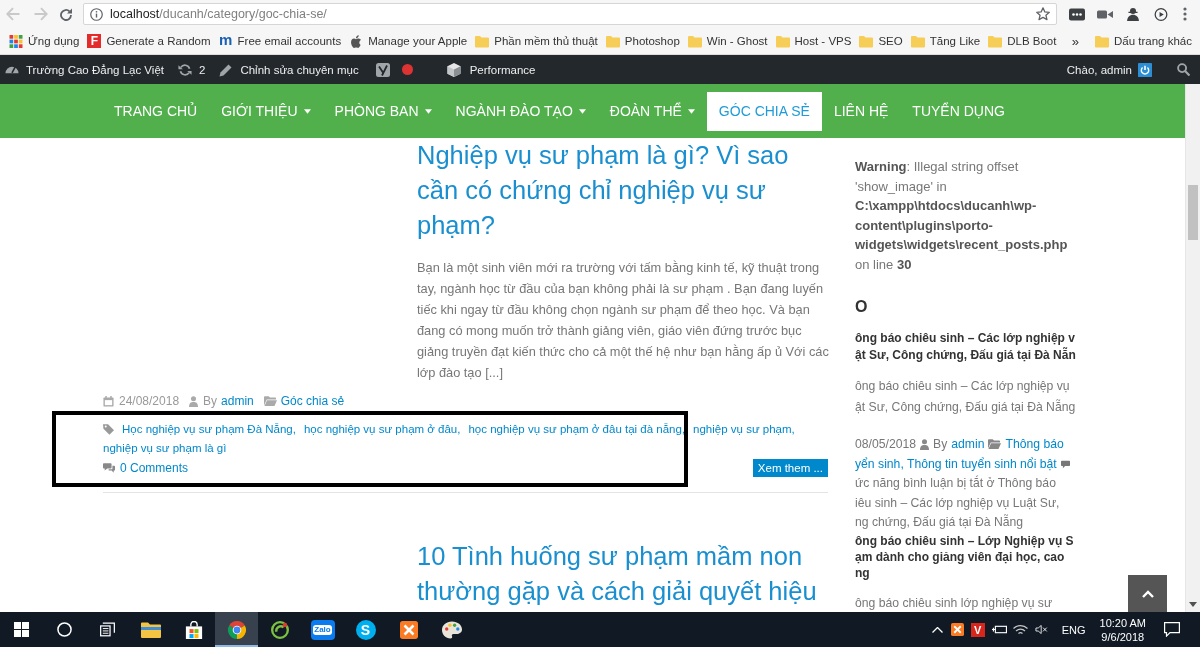 The width and height of the screenshot is (1200, 647). What do you see at coordinates (744, 429) in the screenshot?
I see `tag-link: nghiệp vụ sư phạm,` at bounding box center [744, 429].